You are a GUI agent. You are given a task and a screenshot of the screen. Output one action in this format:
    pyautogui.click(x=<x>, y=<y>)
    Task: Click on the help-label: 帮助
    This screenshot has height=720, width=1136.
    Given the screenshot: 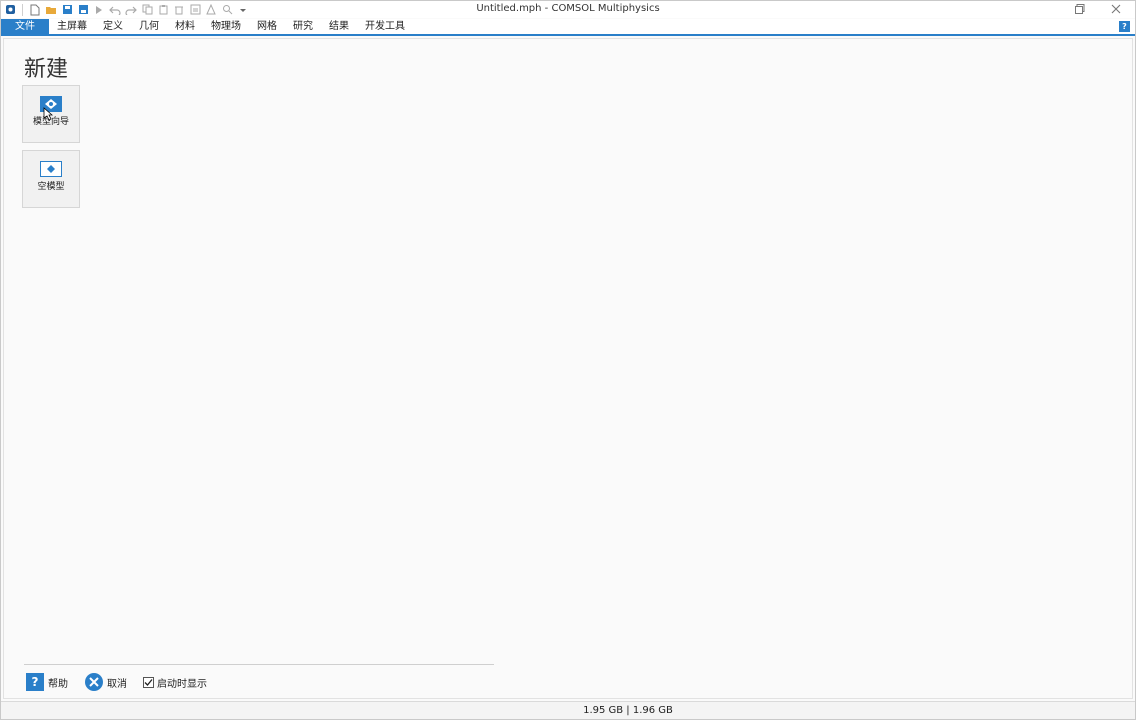 What is the action you would take?
    pyautogui.click(x=58, y=684)
    